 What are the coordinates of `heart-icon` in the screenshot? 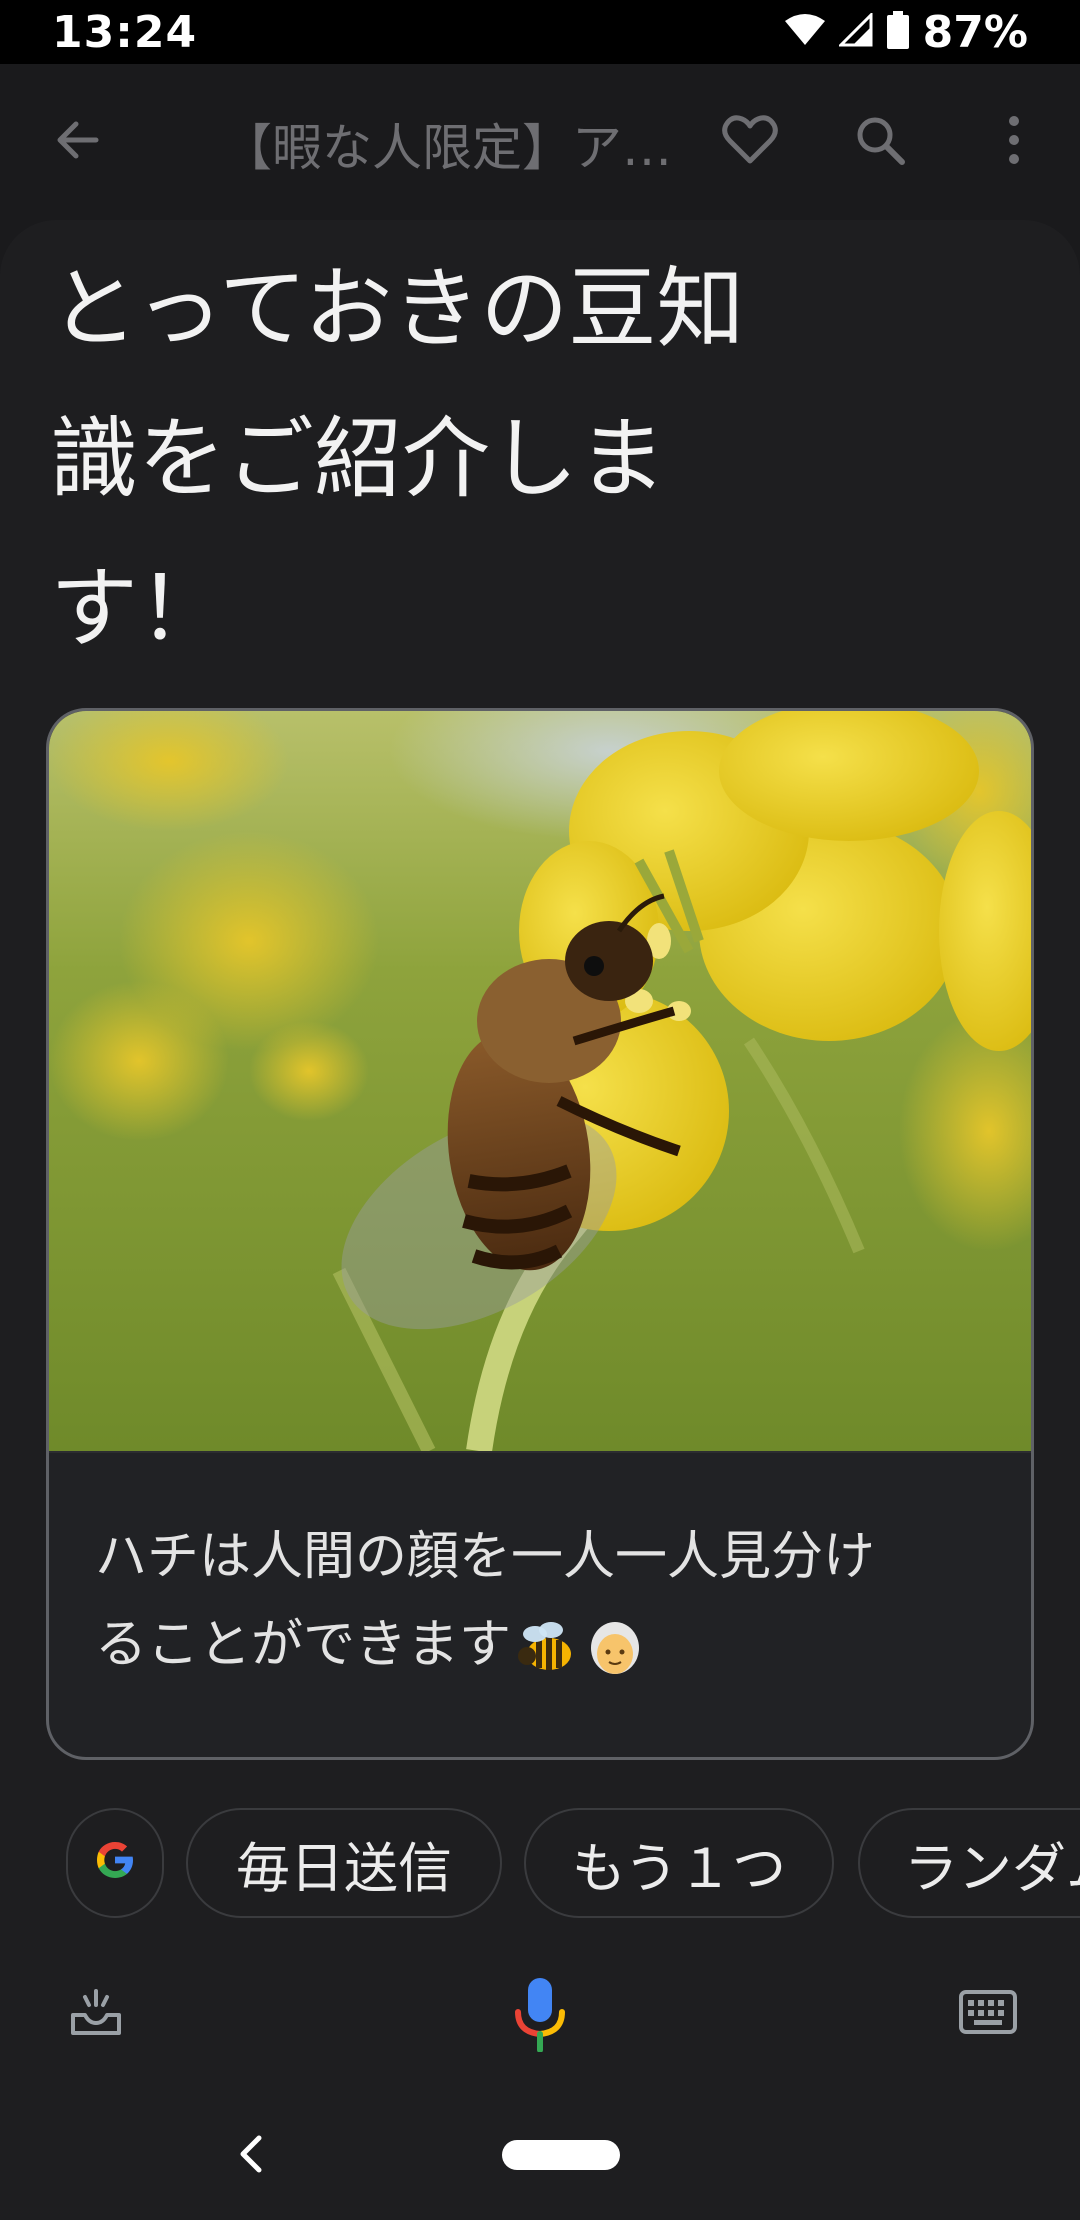 It's located at (750, 142).